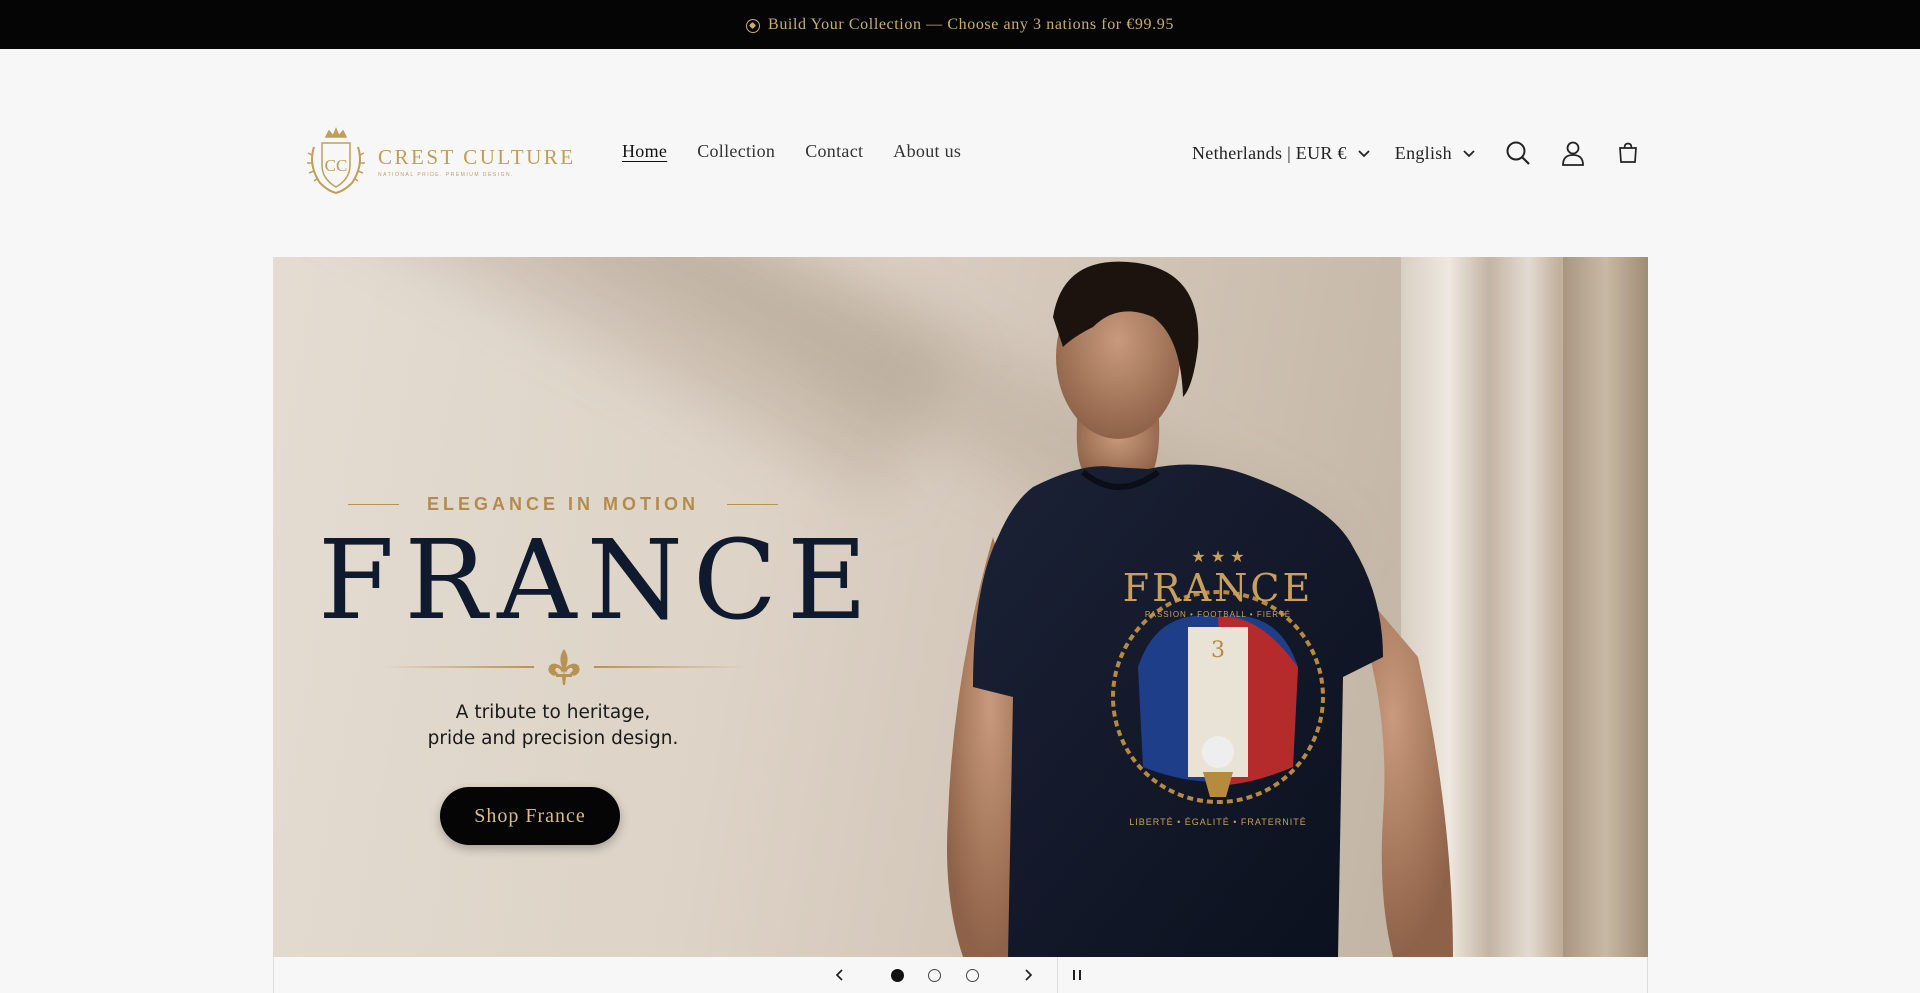 Image resolution: width=1920 pixels, height=993 pixels. Describe the element at coordinates (753, 25) in the screenshot. I see `soccer-ball-icon` at that location.